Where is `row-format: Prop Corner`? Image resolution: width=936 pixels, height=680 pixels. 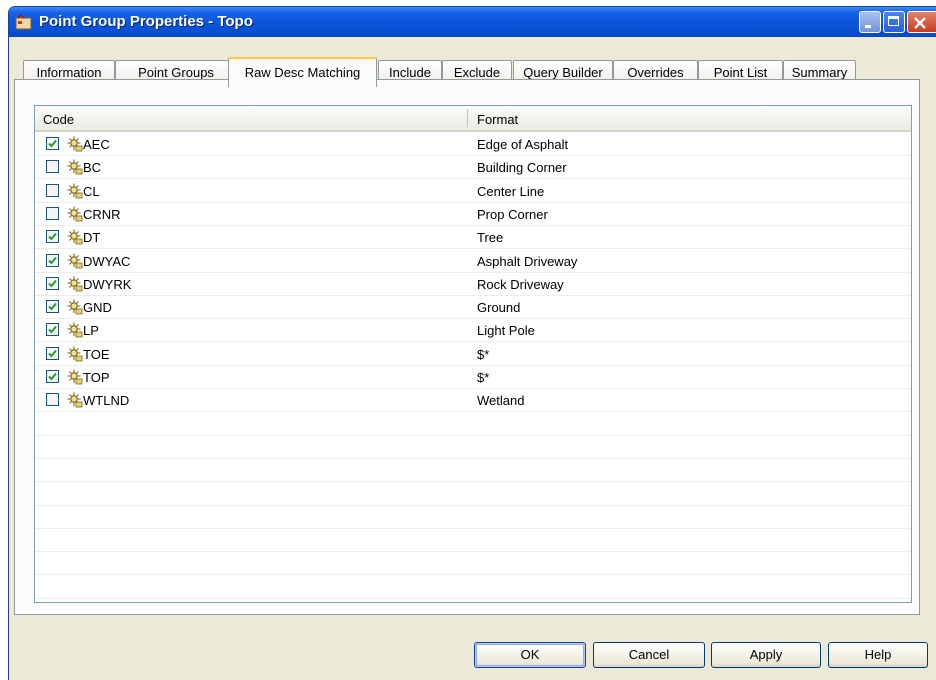
row-format: Prop Corner is located at coordinates (512, 214).